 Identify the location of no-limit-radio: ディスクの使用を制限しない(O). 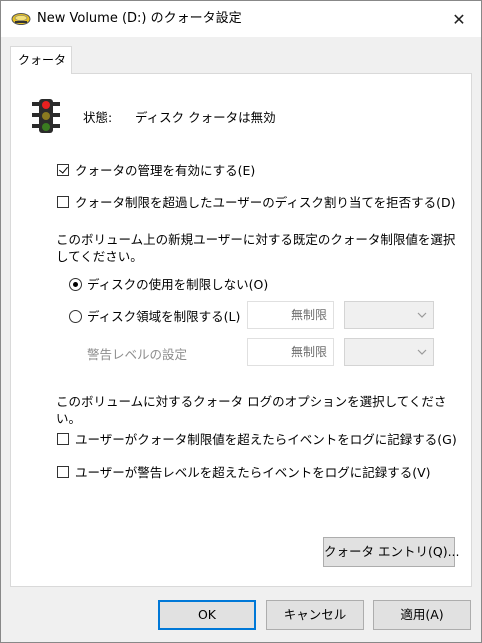
(168, 285).